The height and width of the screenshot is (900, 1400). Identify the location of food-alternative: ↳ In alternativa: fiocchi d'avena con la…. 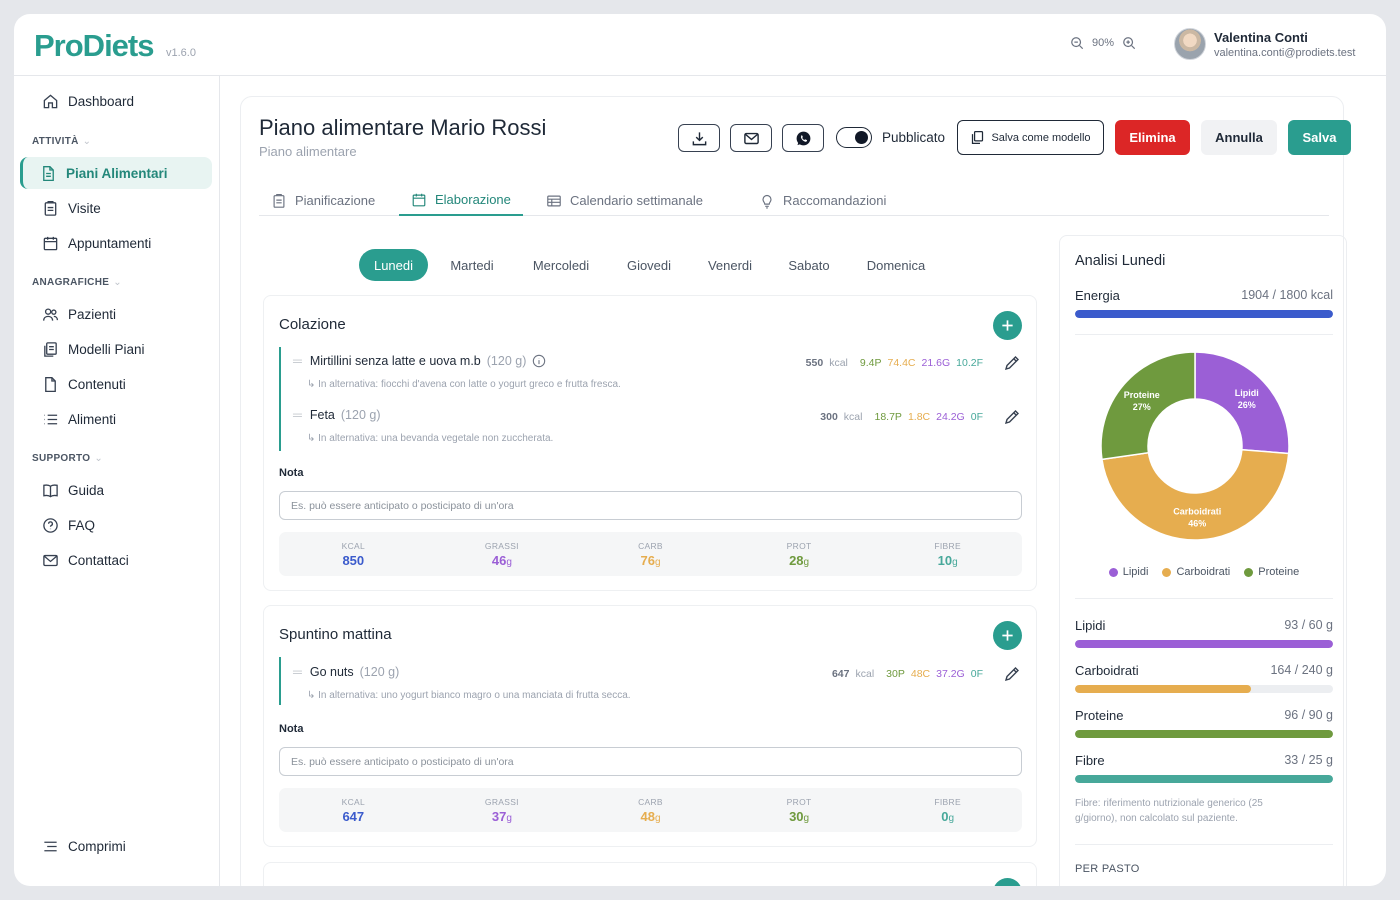
(464, 384).